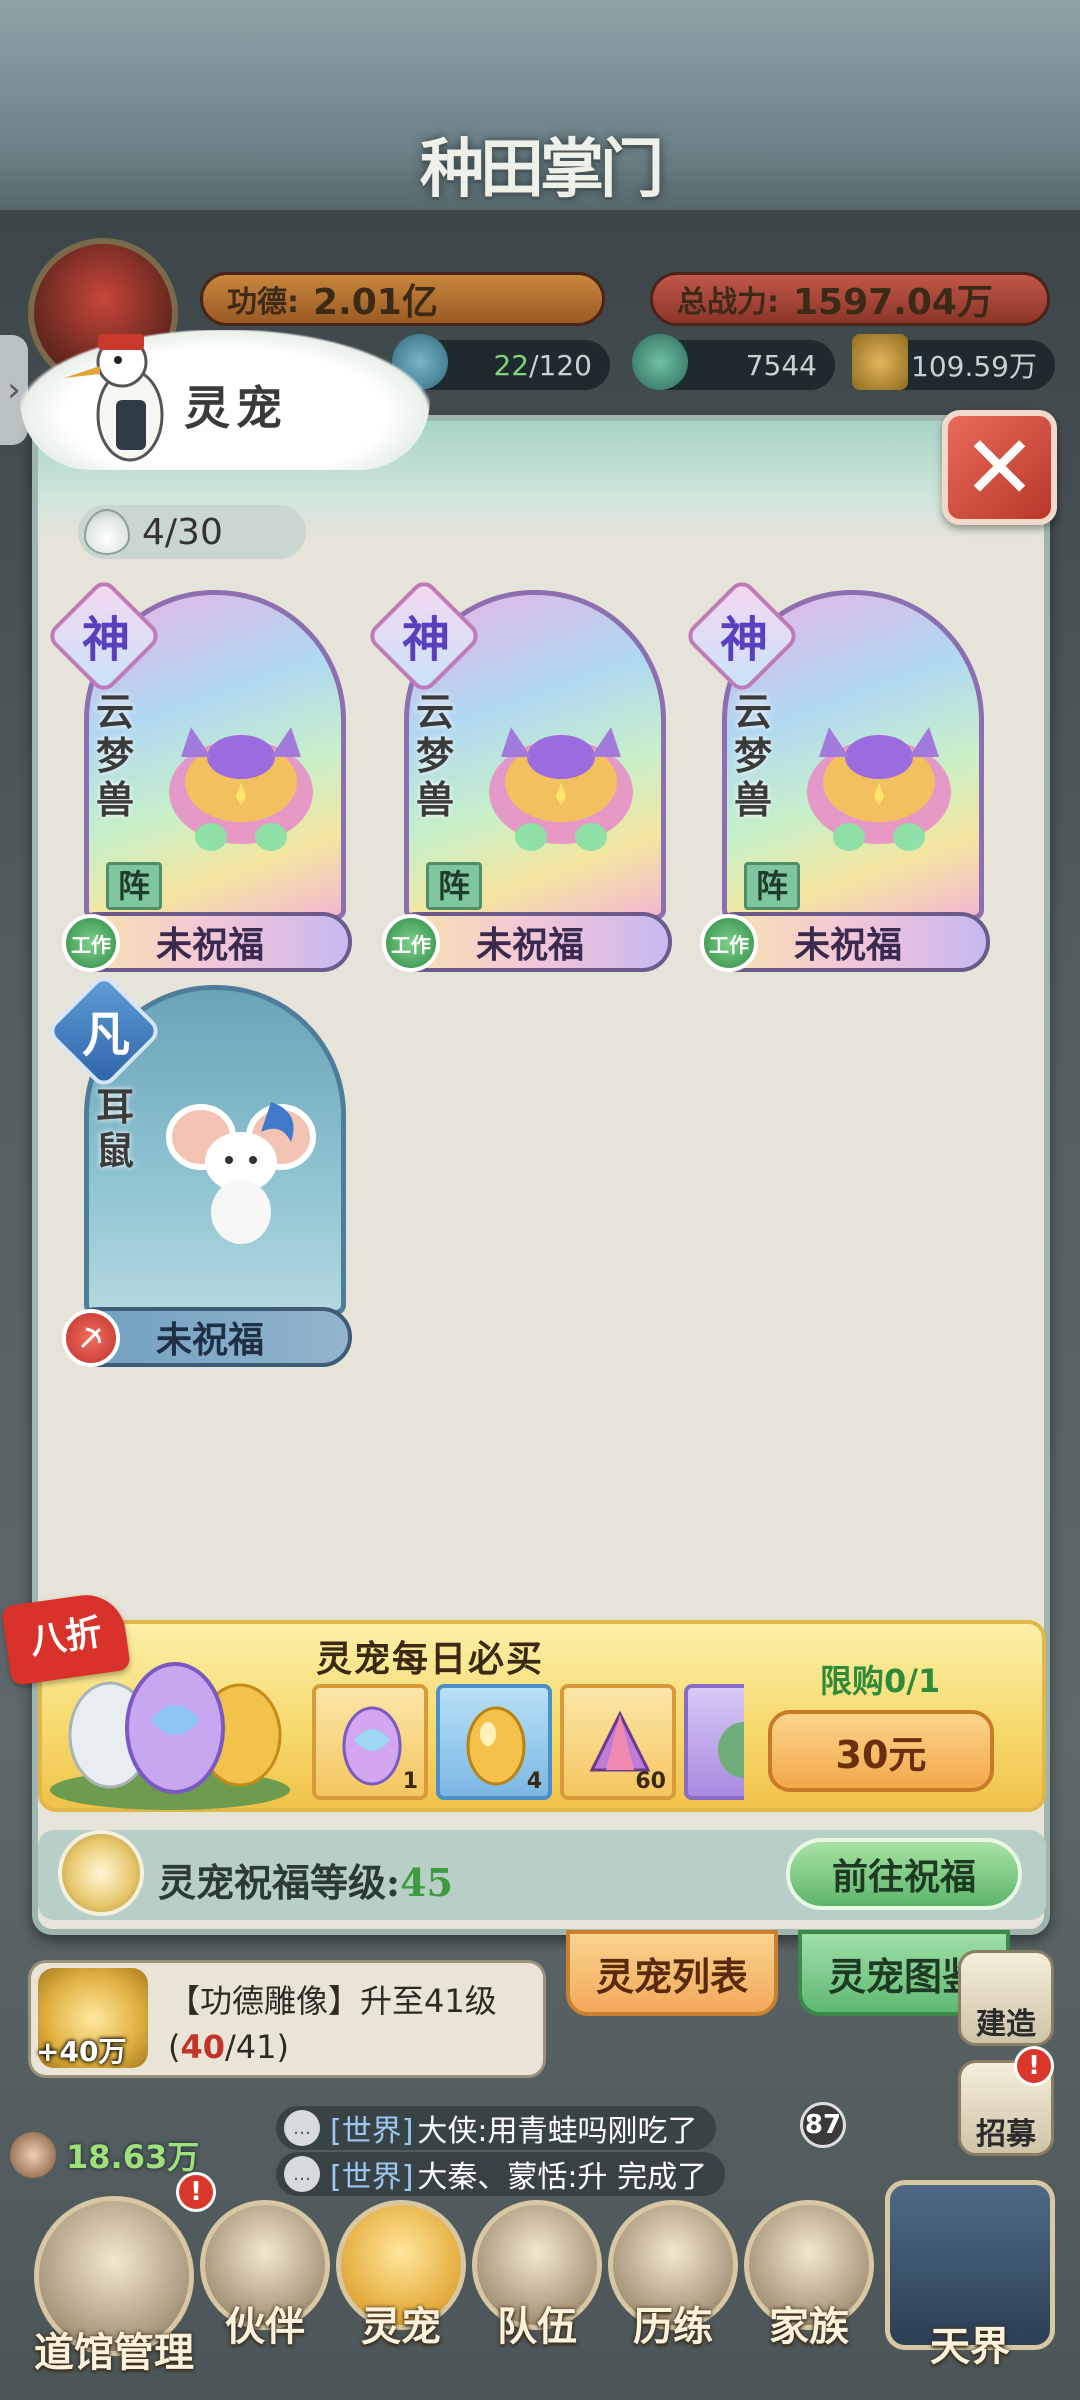 The width and height of the screenshot is (1080, 2400). I want to click on game-logo: 种田掌门人, so click(542, 215).